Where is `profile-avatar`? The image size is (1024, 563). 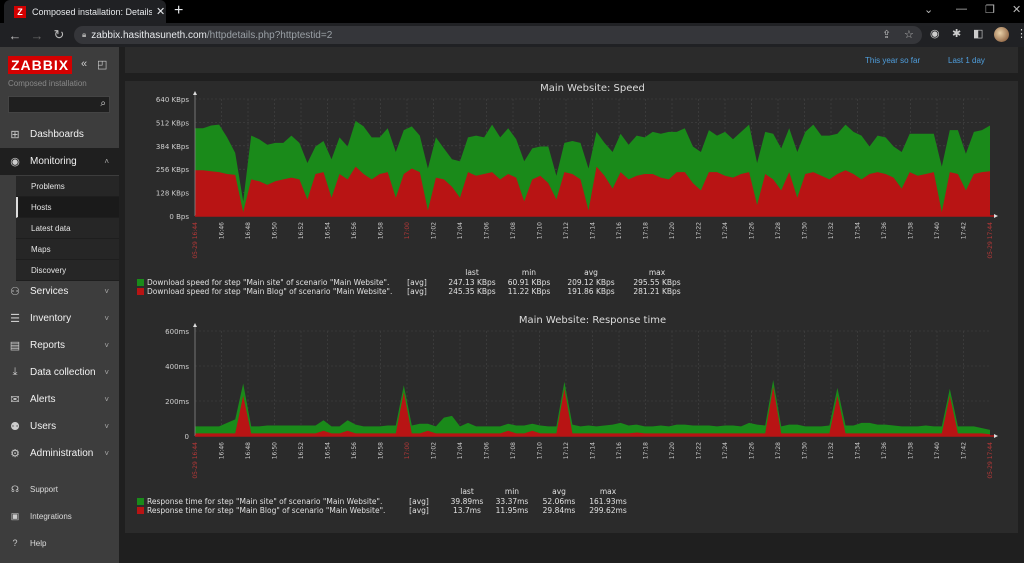 profile-avatar is located at coordinates (1001, 34).